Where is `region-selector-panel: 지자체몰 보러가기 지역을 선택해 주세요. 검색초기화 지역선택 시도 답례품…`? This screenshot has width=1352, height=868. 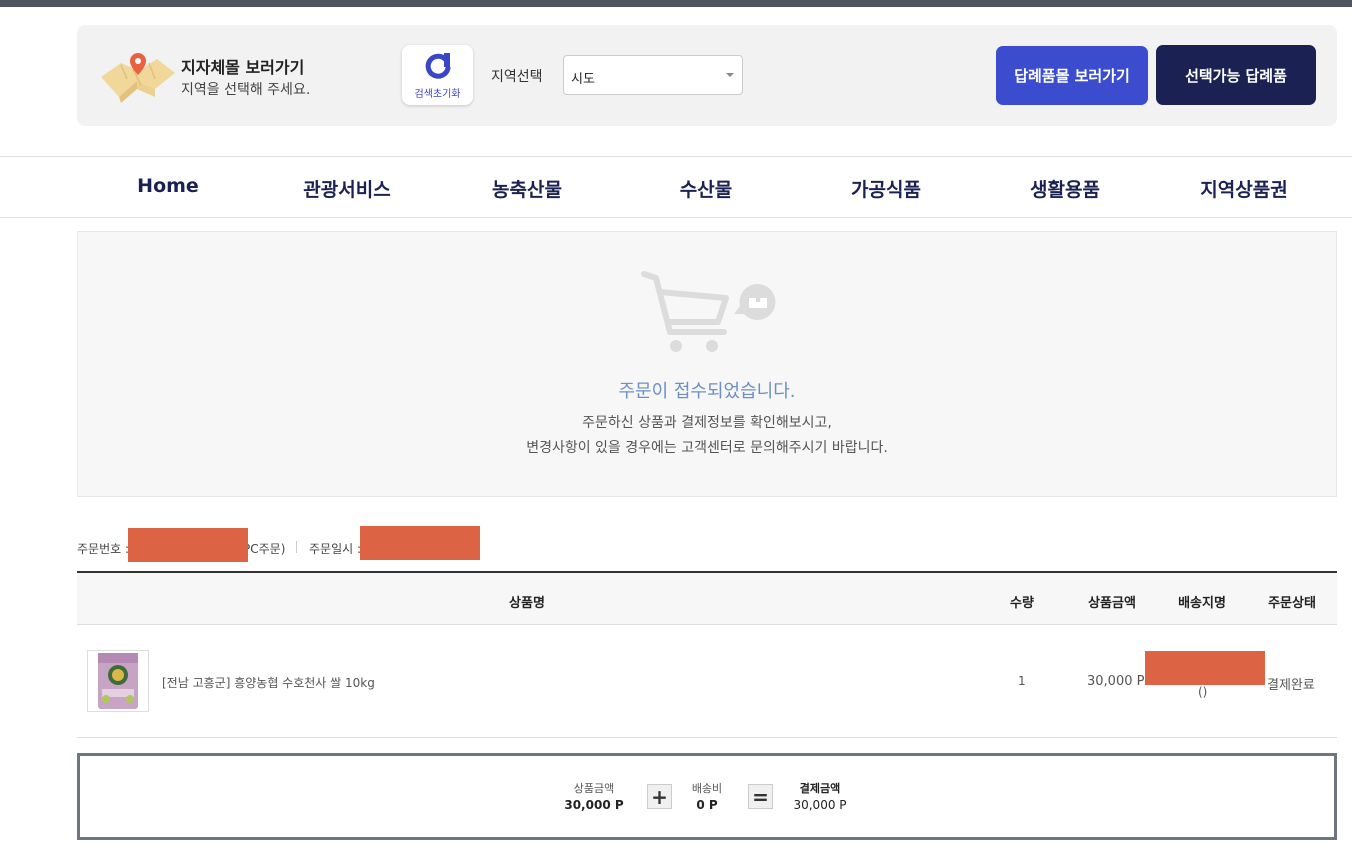 region-selector-panel: 지자체몰 보러가기 지역을 선택해 주세요. 검색초기화 지역선택 시도 답례품… is located at coordinates (707, 75).